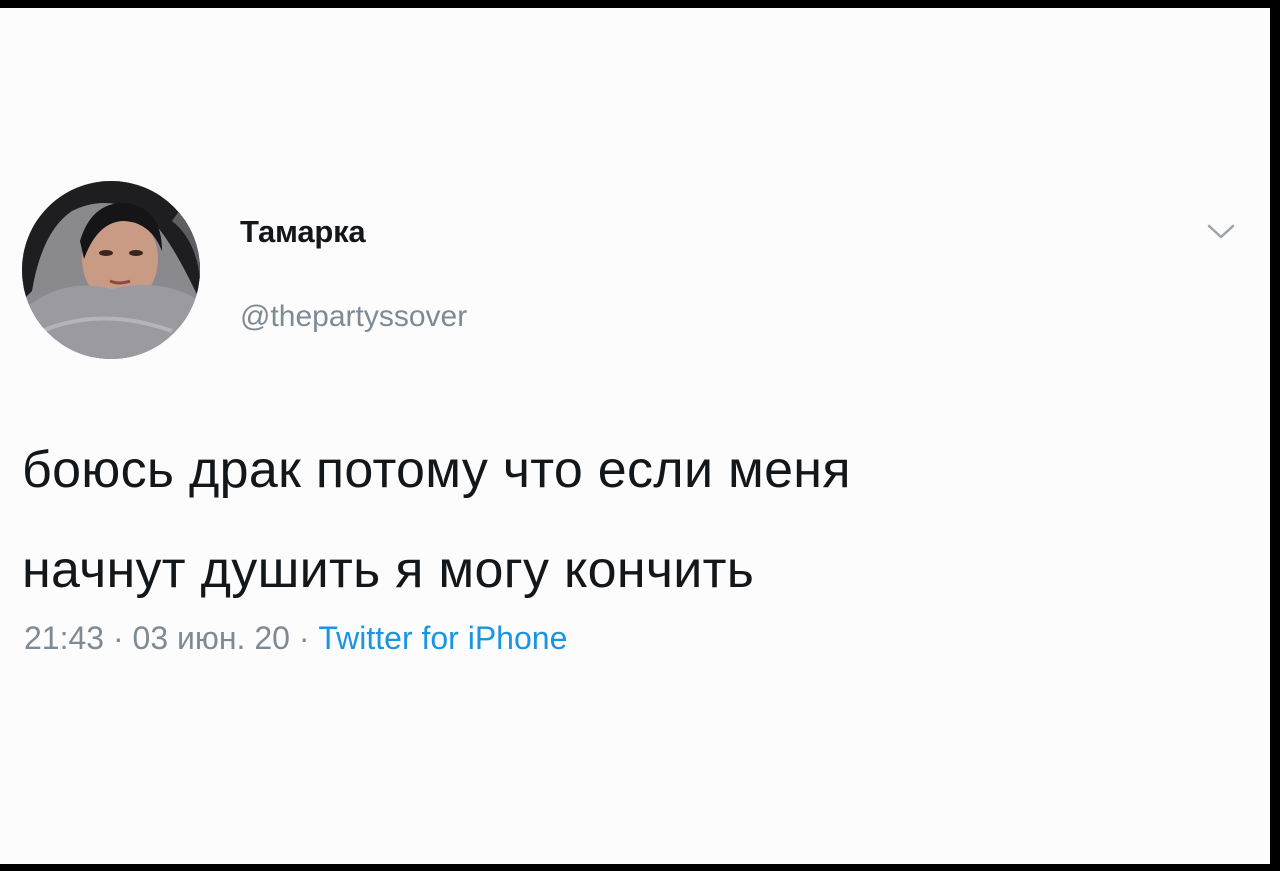 The image size is (1280, 871). Describe the element at coordinates (64, 638) in the screenshot. I see `tweet-time: 21:43` at that location.